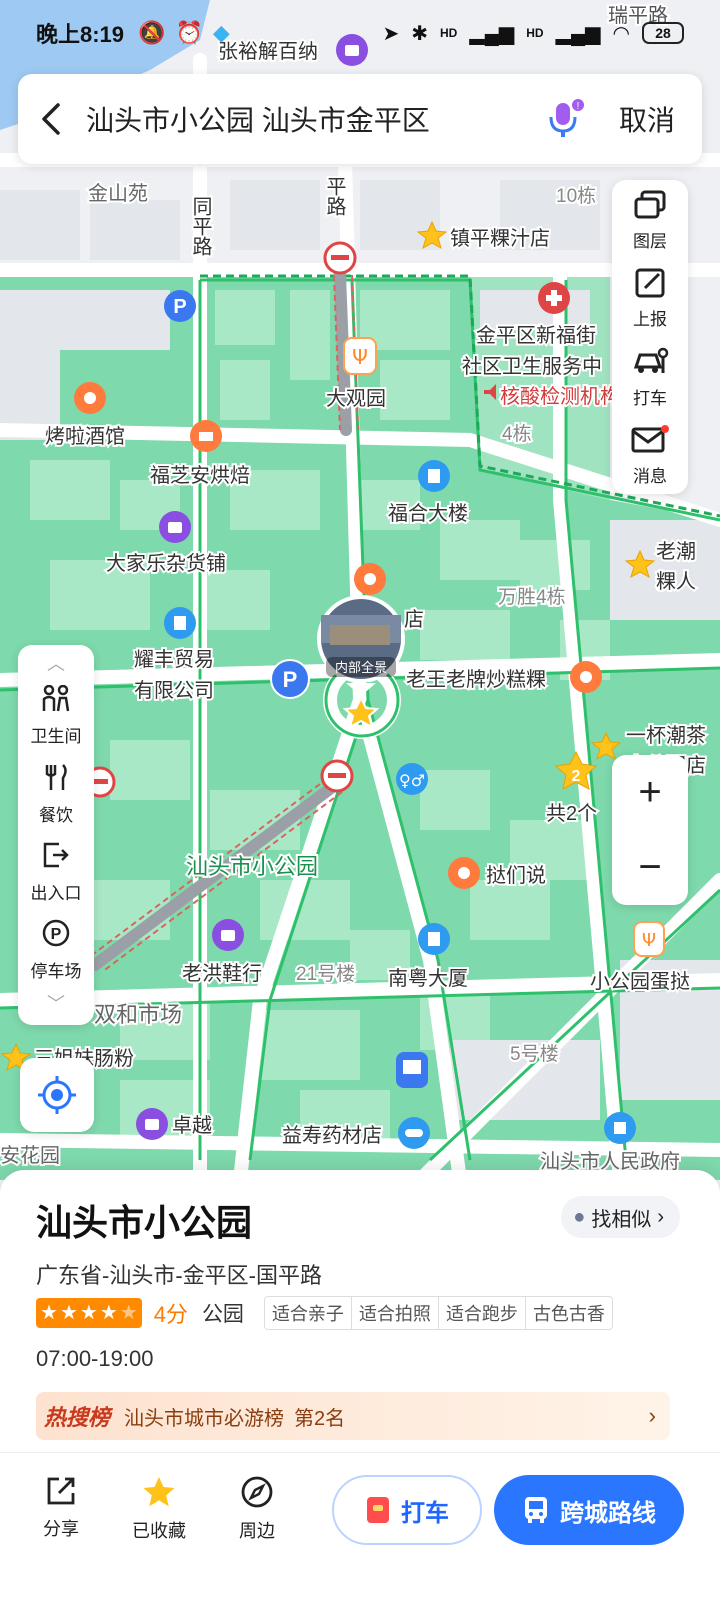 The width and height of the screenshot is (720, 1600). I want to click on filter-dining-button: 餐饮, so click(56, 794).